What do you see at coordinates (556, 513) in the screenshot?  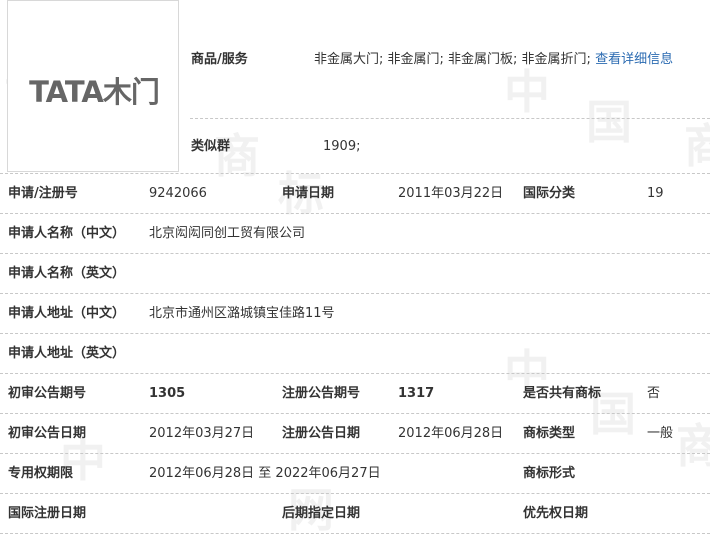 I see `priority-date-label: 优先权日期` at bounding box center [556, 513].